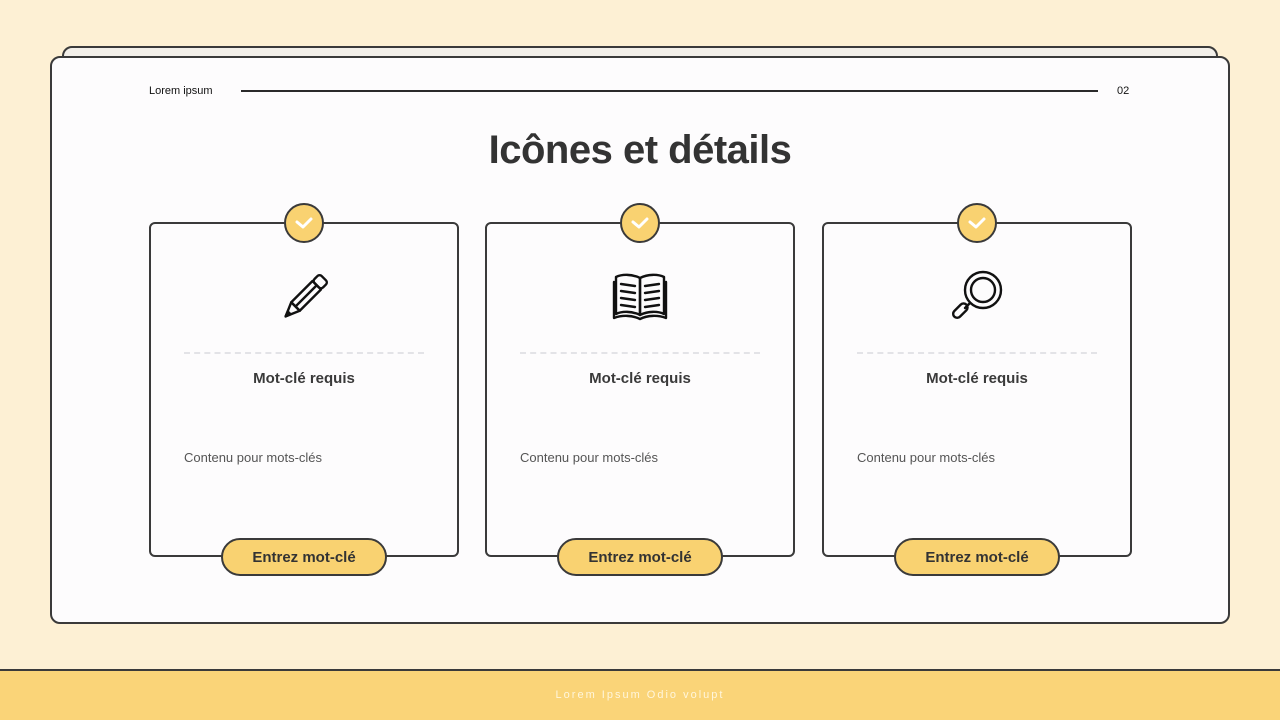  I want to click on footer-text: Lorem Ipsum Odio volupt, so click(640, 695).